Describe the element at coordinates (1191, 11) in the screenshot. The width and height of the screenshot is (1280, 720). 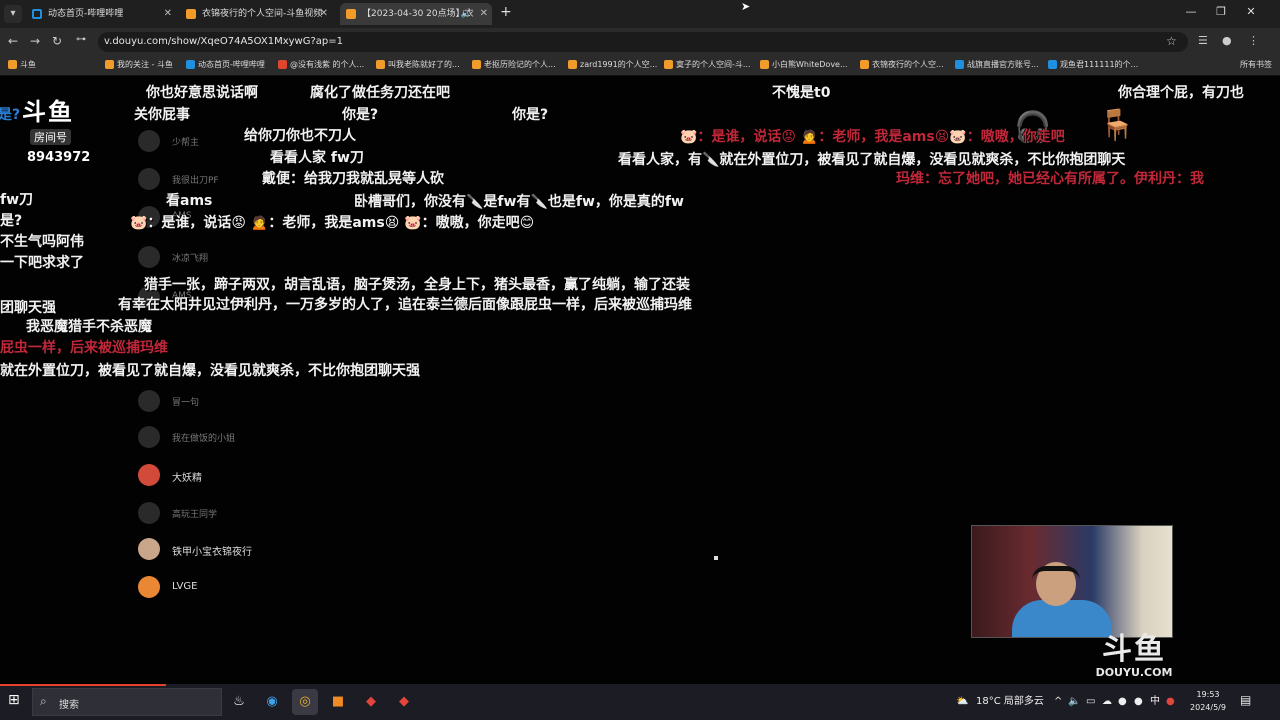
I see `minimize-button: —` at that location.